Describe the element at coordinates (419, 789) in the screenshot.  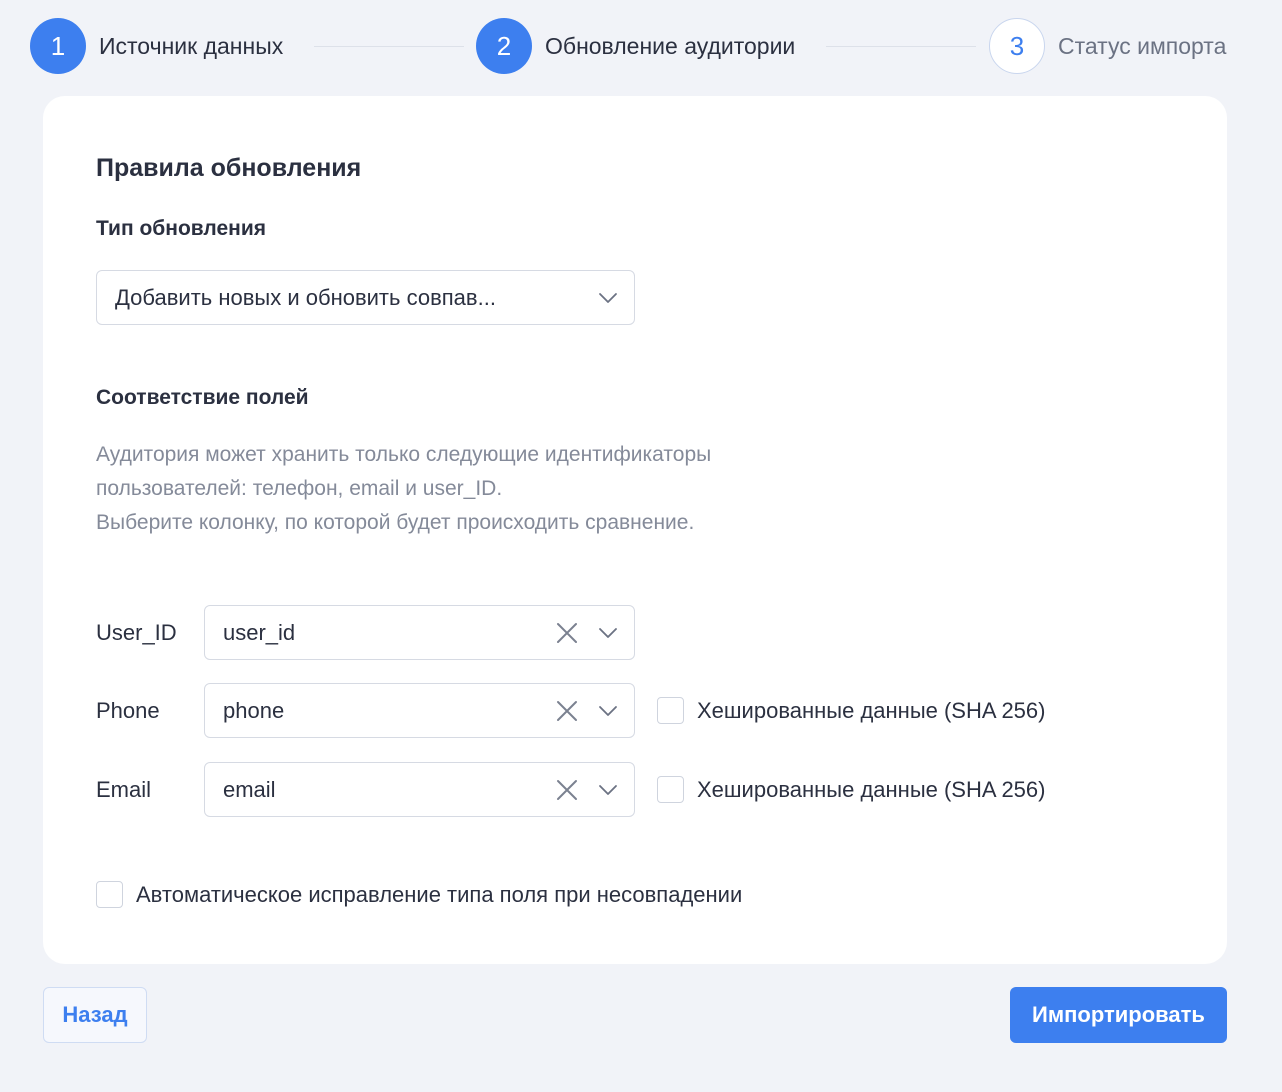
I see `email-select: email` at that location.